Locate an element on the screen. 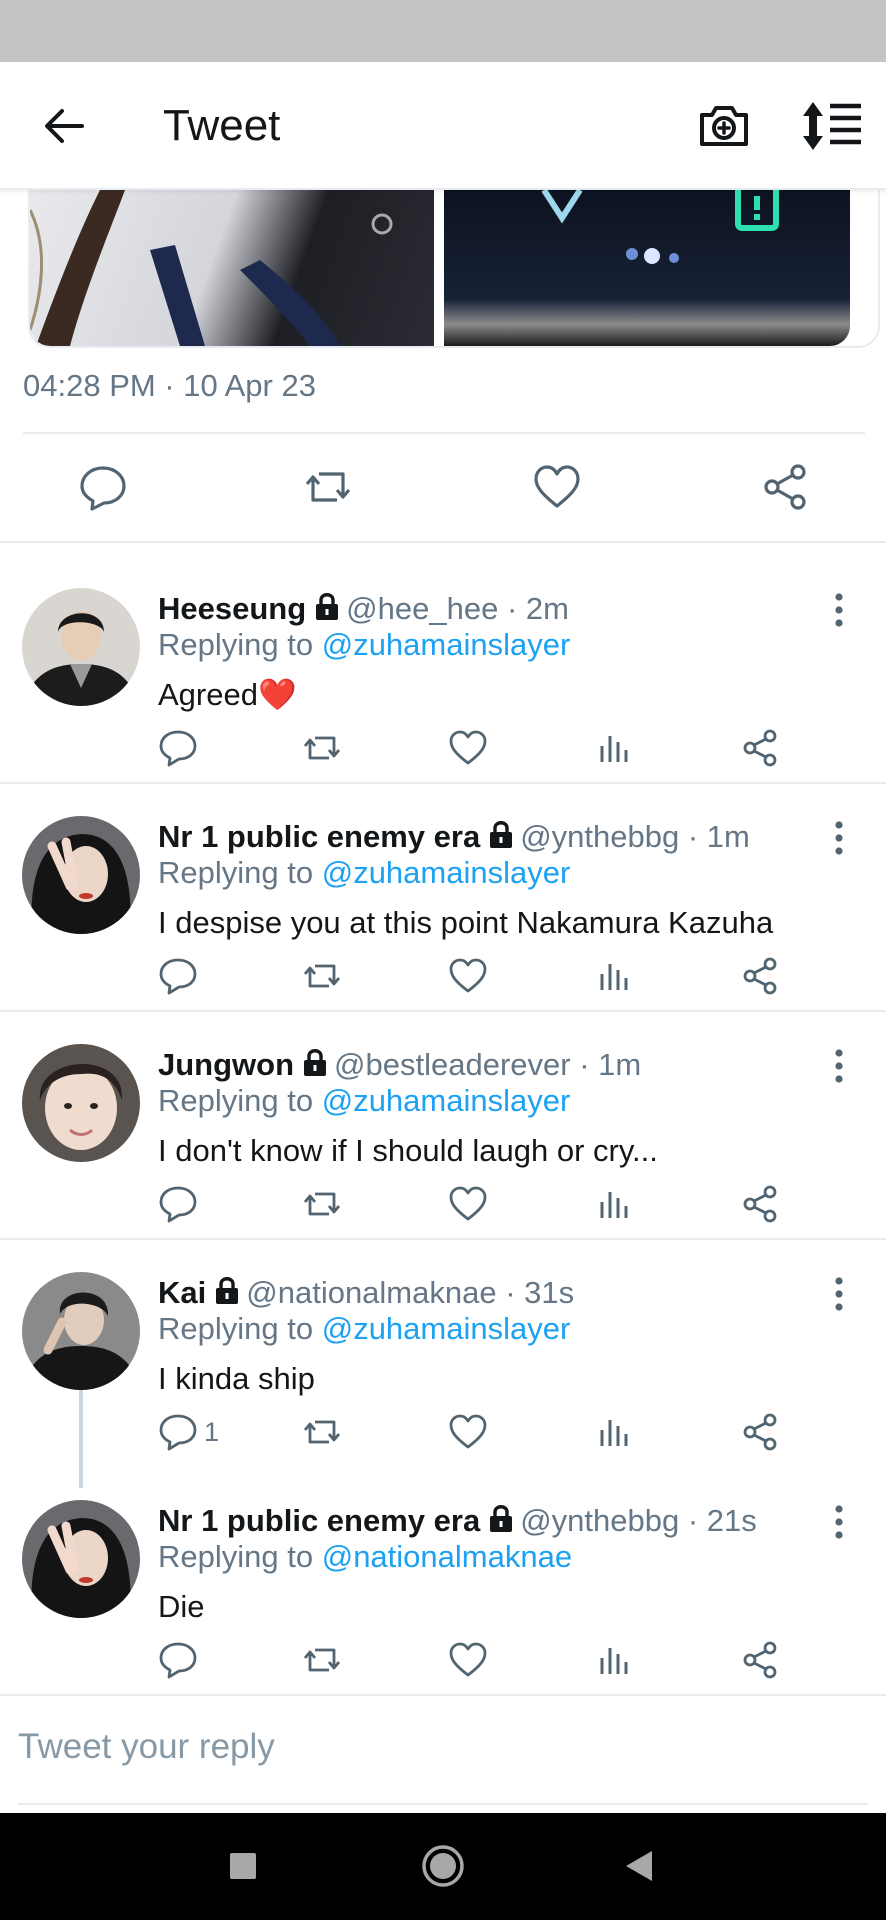  reply-text: Die is located at coordinates (181, 1606).